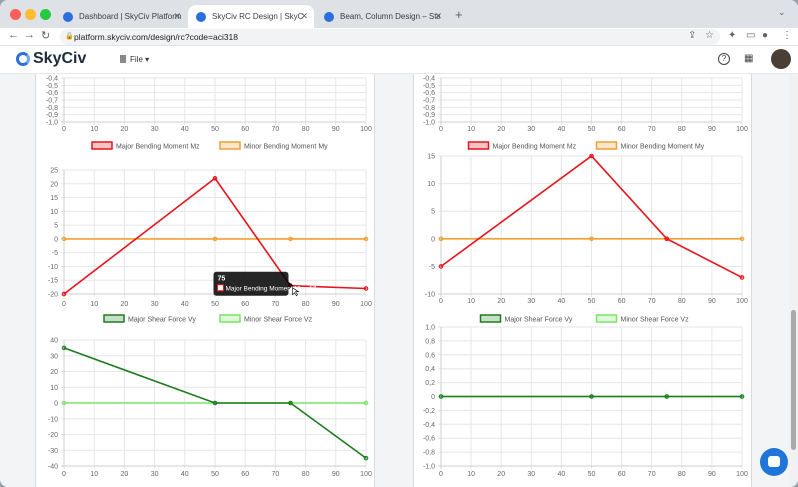 This screenshot has width=798, height=487. I want to click on tooltip-title: 75, so click(222, 279).